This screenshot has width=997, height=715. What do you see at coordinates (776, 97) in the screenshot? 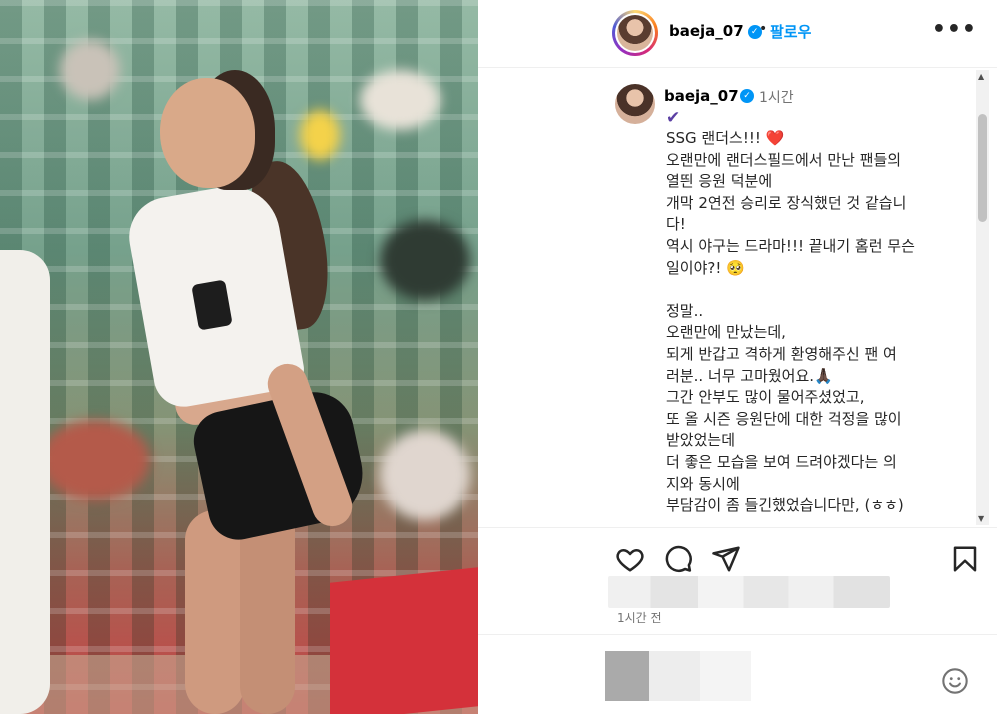
I see `caption-time: 1시간` at bounding box center [776, 97].